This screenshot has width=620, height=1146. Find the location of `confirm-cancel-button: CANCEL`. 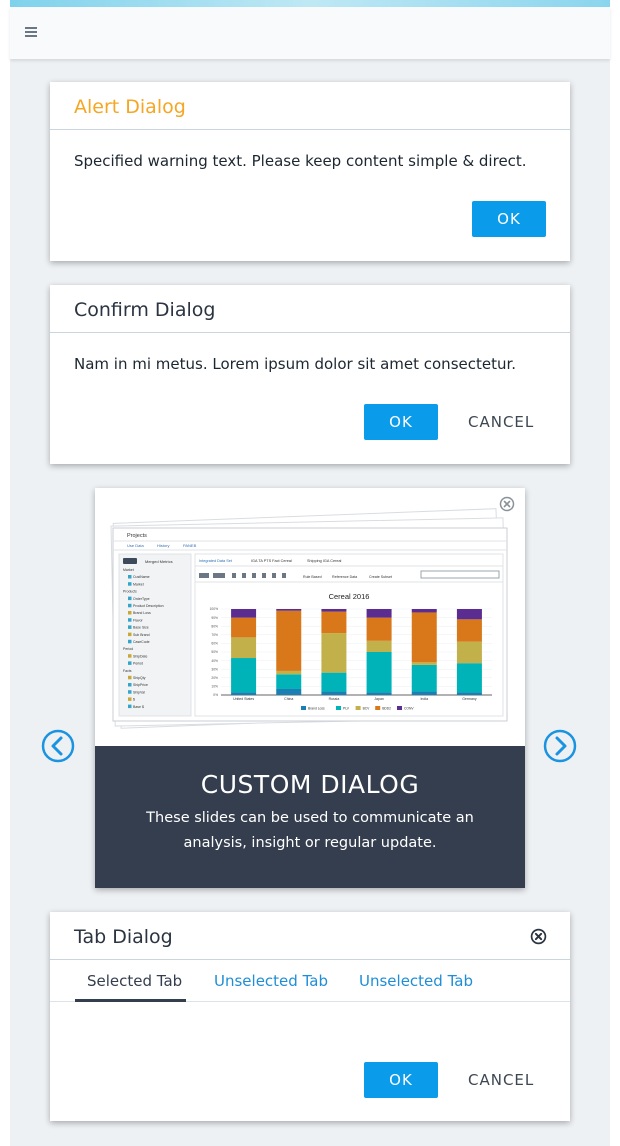

confirm-cancel-button: CANCEL is located at coordinates (501, 422).